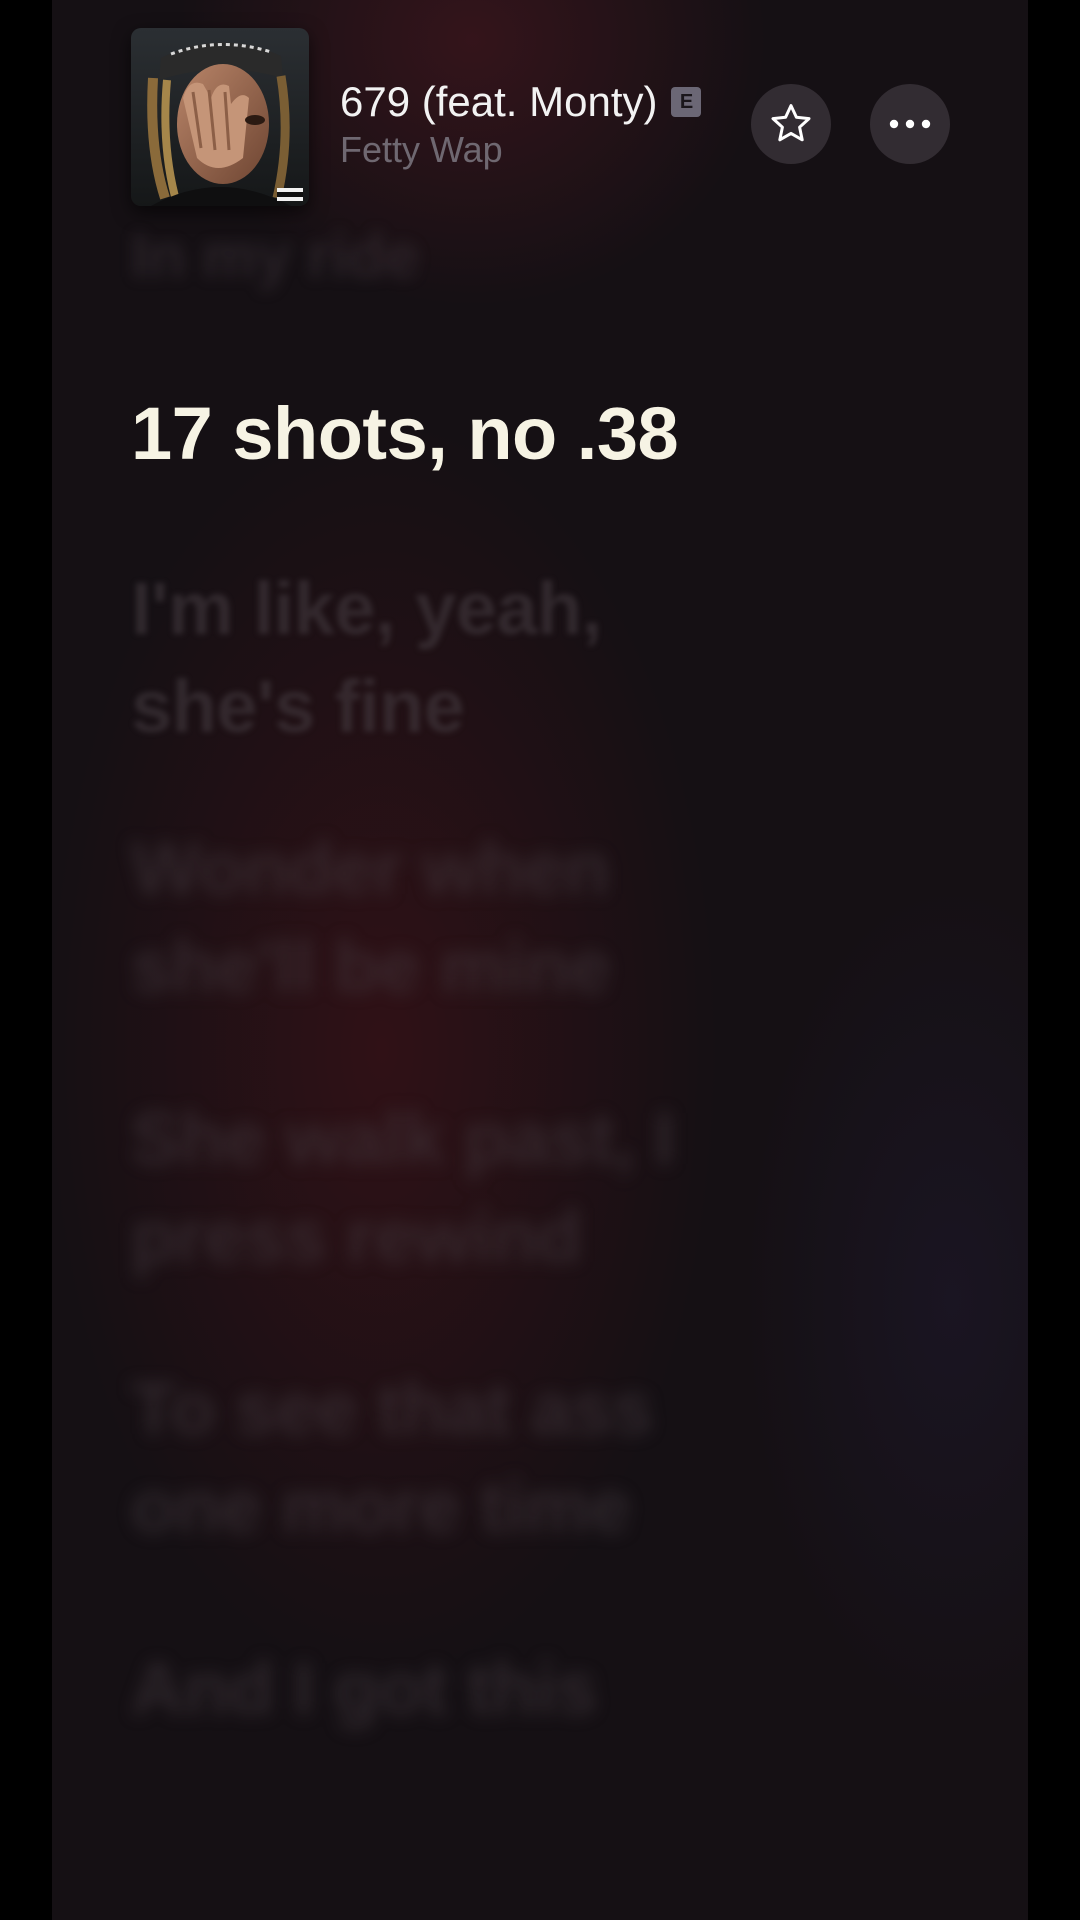  I want to click on lyric-line: To see that ass one more time, so click(461, 1458).